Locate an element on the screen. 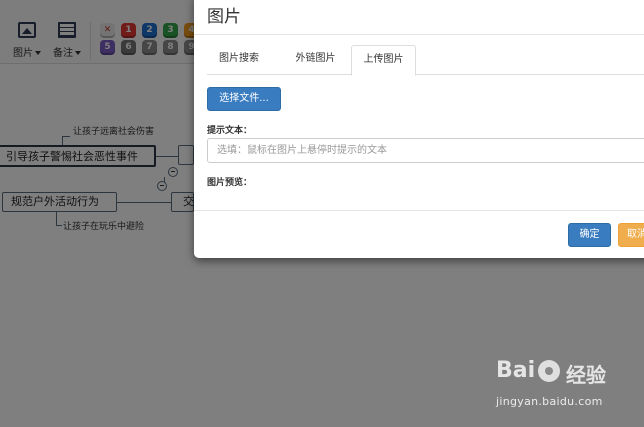 The image size is (644, 427). tab-image-search: 图片搜索 is located at coordinates (239, 60).